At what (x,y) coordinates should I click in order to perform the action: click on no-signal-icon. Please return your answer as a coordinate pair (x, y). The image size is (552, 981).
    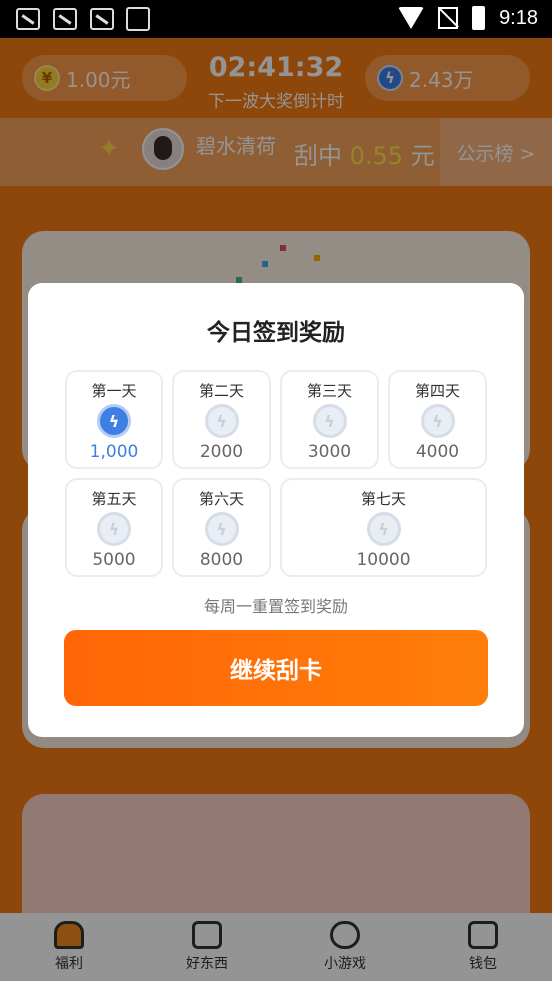
    Looking at the image, I should click on (448, 18).